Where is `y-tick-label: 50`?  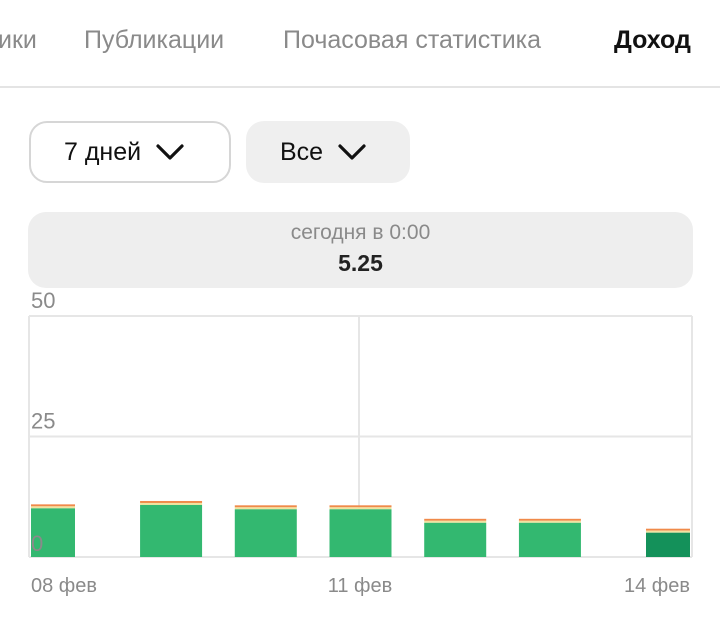
y-tick-label: 50 is located at coordinates (43, 300).